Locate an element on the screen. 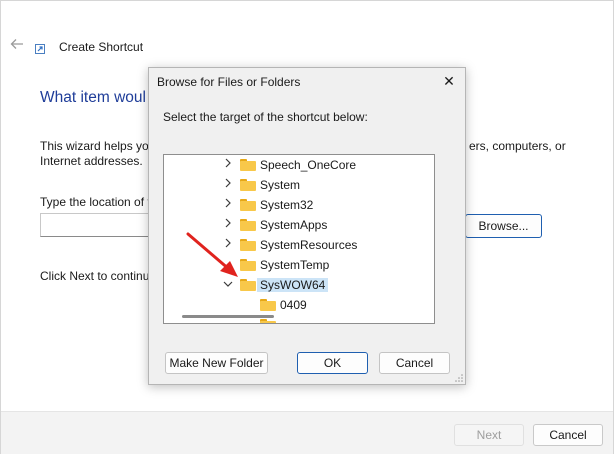 The image size is (614, 454). description-text: This wizard helps you is located at coordinates (98, 146).